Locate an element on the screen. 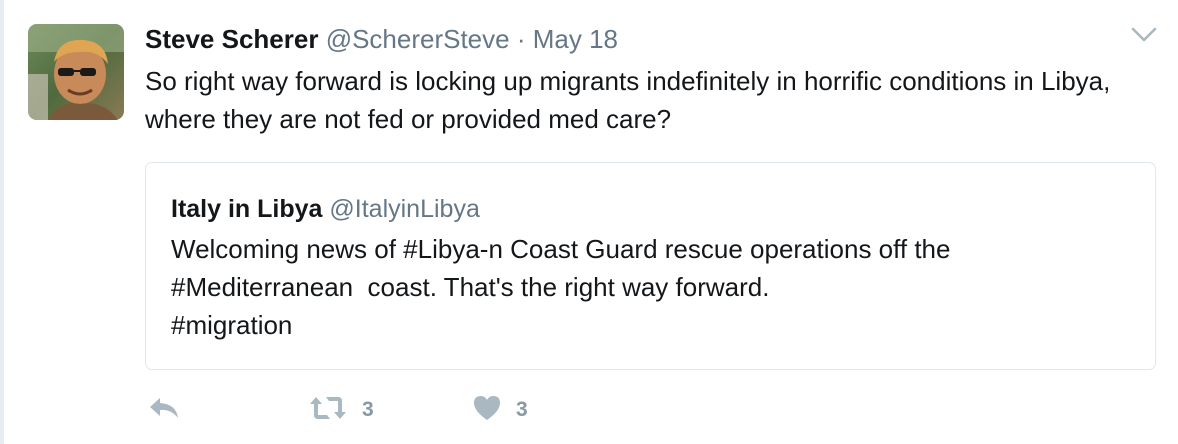  retweet-icon is located at coordinates (328, 410).